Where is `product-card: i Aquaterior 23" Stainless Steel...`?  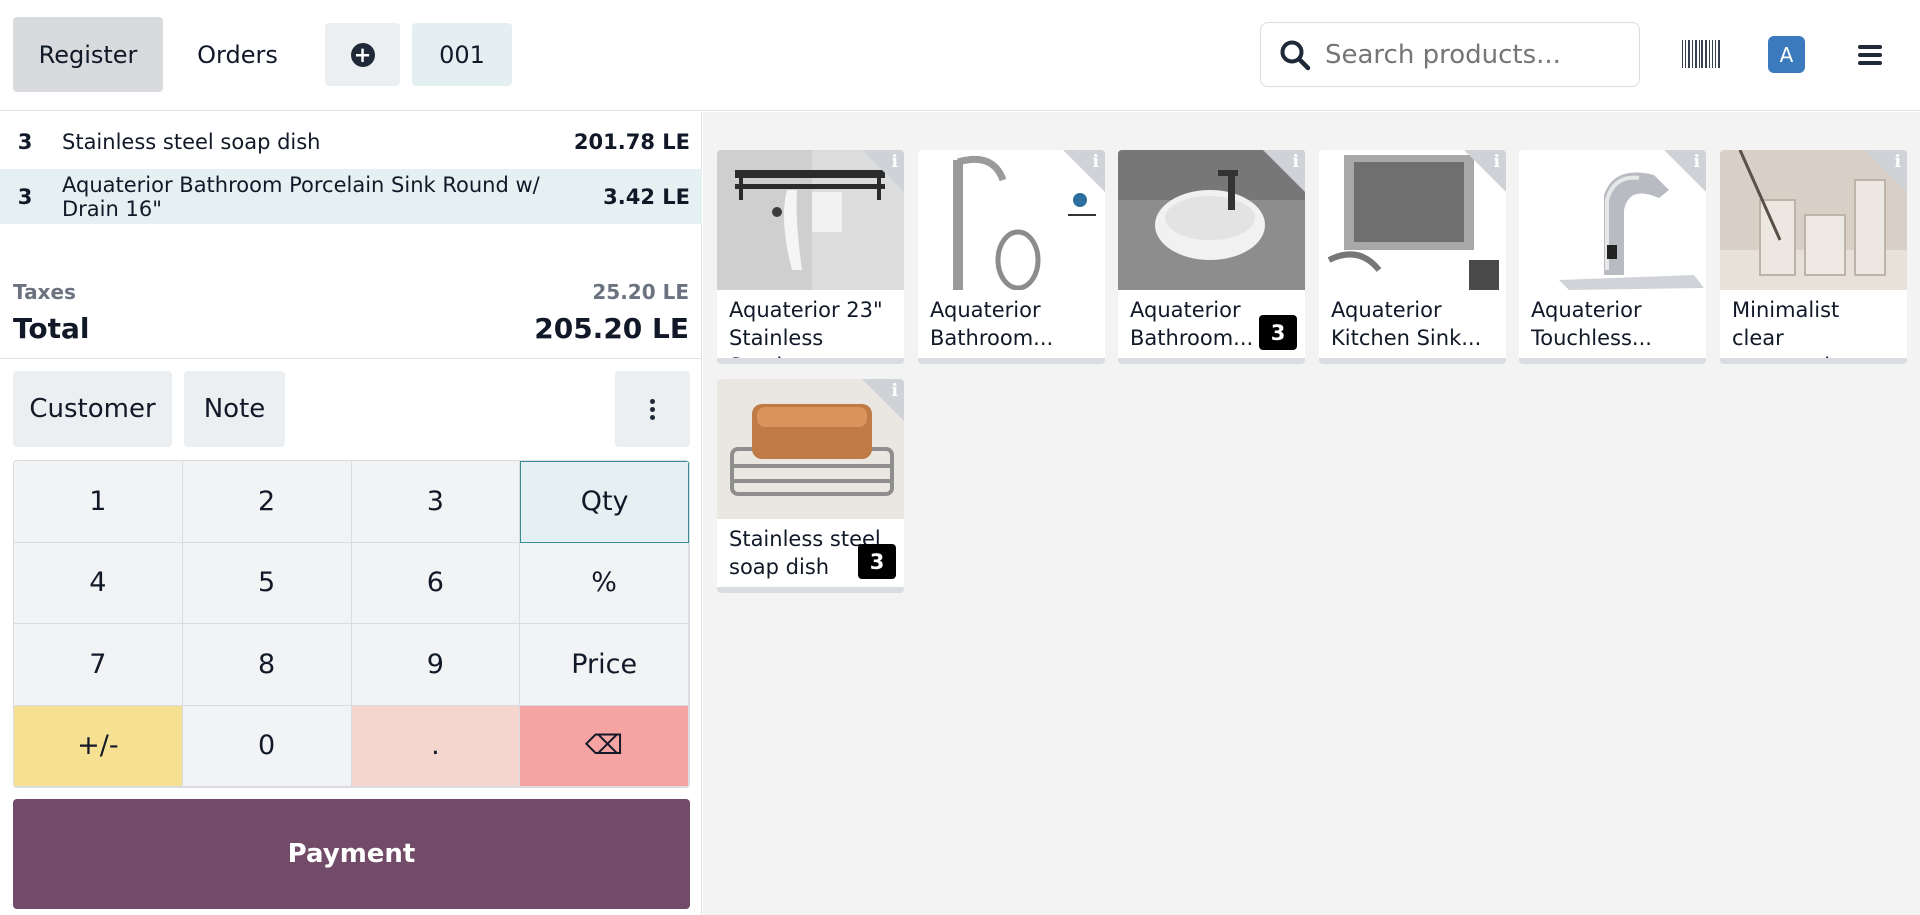
product-card: i Aquaterior 23" Stainless Steel... is located at coordinates (810, 257).